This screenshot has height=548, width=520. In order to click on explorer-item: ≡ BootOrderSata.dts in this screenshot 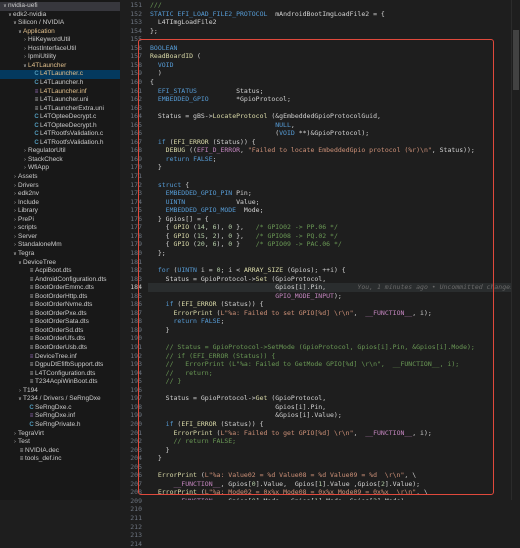, I will do `click(60, 322)`.